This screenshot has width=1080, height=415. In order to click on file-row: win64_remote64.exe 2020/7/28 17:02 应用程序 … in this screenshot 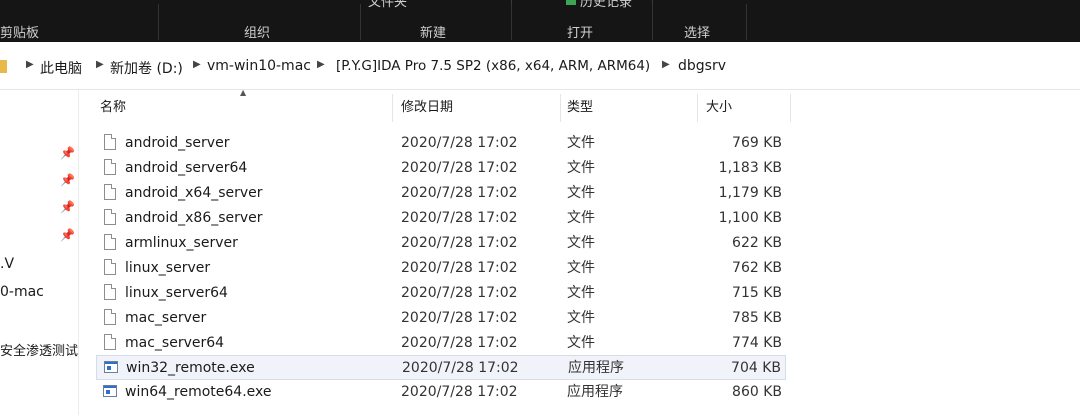, I will do `click(441, 392)`.